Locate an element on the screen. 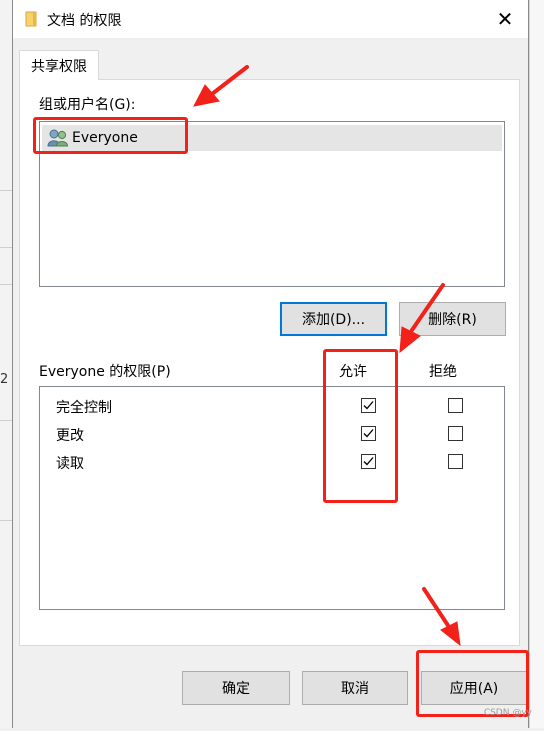 The height and width of the screenshot is (731, 544). apply-button: 应用(A) is located at coordinates (474, 688).